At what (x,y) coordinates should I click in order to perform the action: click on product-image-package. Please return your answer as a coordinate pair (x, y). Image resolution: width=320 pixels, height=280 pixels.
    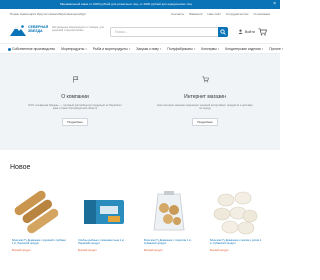
    Looking at the image, I should click on (103, 211).